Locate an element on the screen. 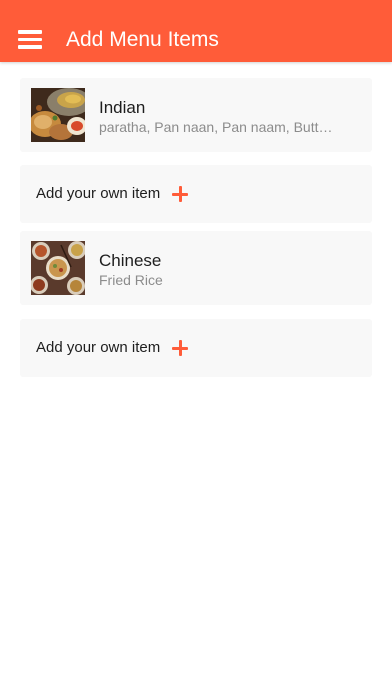  indian-food-thumbnail is located at coordinates (58, 115).